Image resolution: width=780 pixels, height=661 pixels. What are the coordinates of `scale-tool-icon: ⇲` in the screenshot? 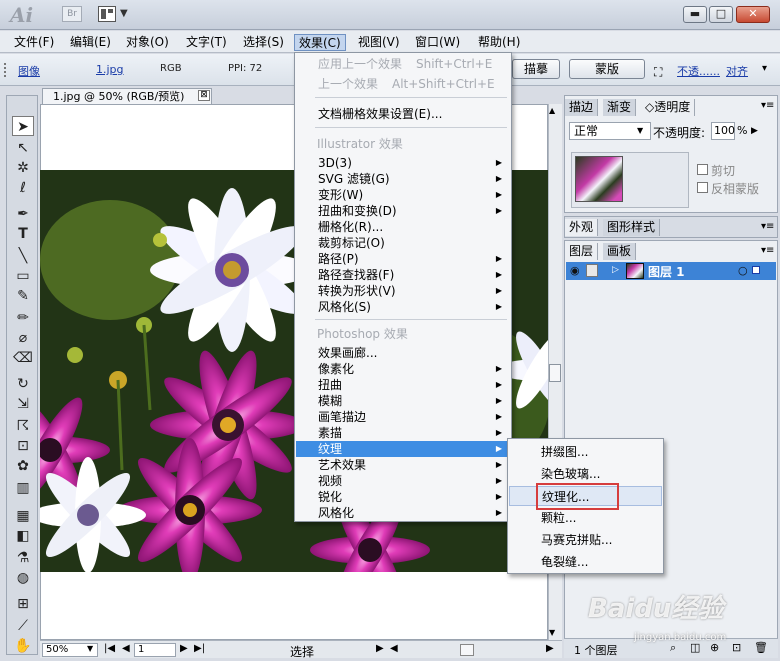 It's located at (23, 404).